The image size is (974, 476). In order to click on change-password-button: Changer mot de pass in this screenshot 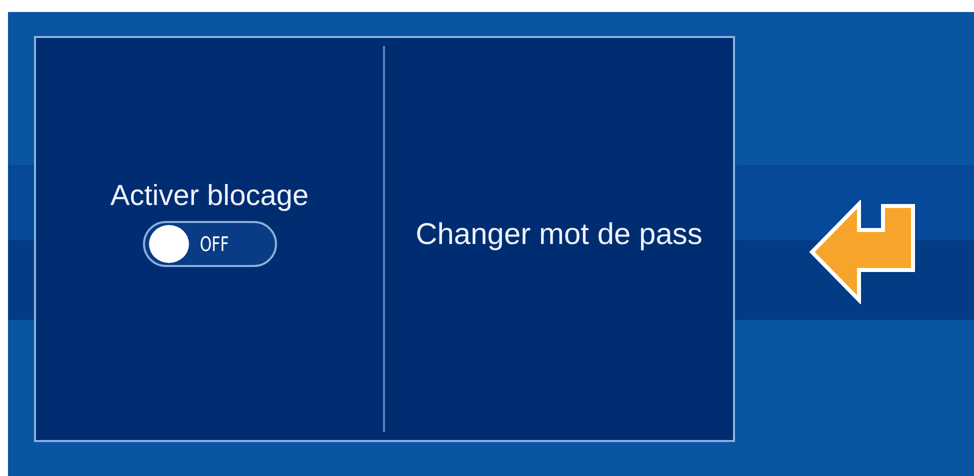, I will do `click(559, 235)`.